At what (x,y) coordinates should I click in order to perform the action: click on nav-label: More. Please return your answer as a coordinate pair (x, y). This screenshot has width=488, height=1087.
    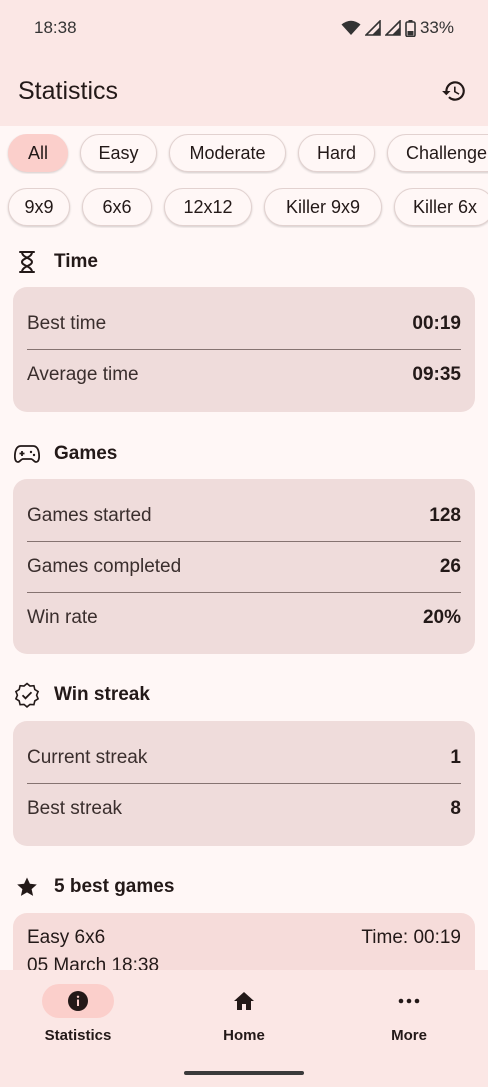
    Looking at the image, I should click on (409, 1035).